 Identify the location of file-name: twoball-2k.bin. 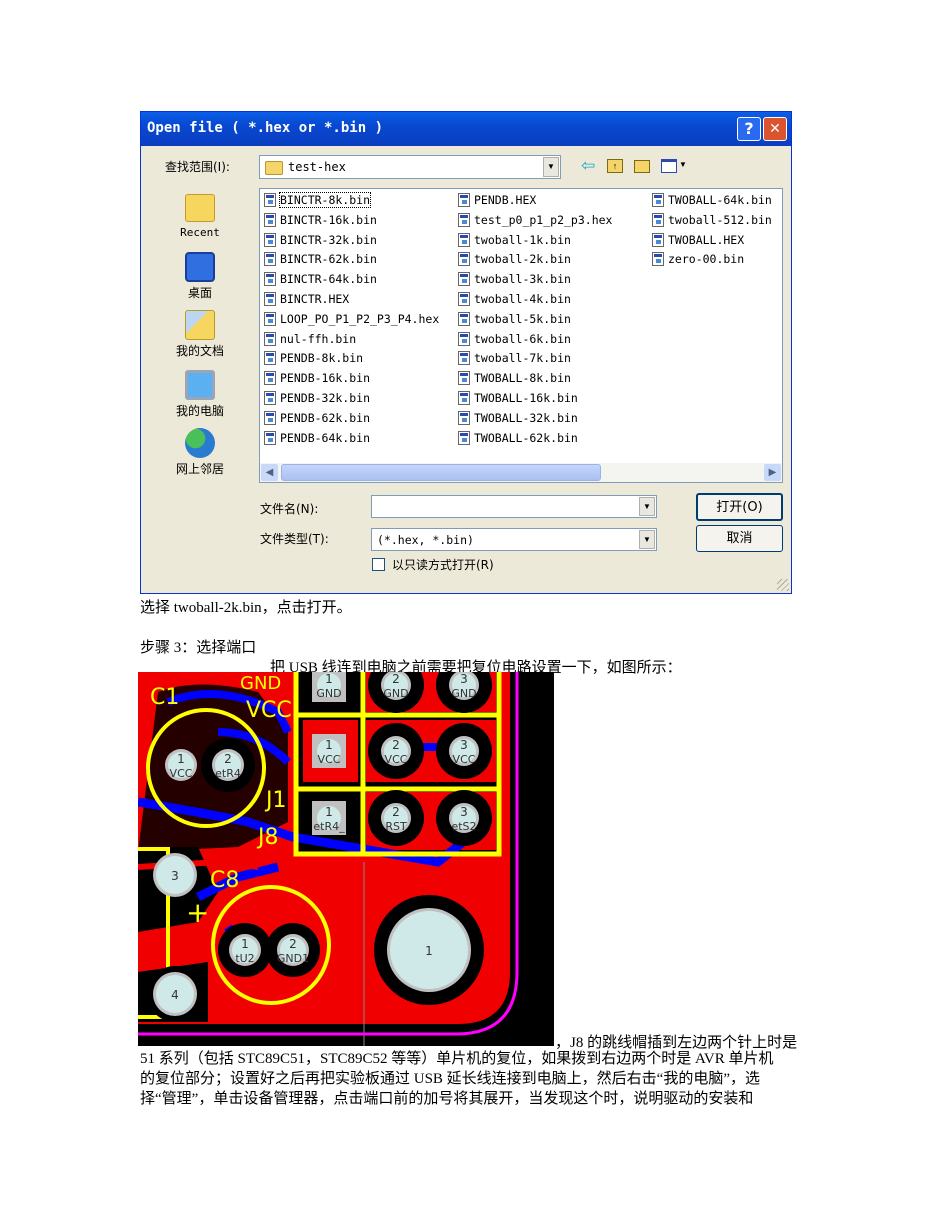
(522, 259).